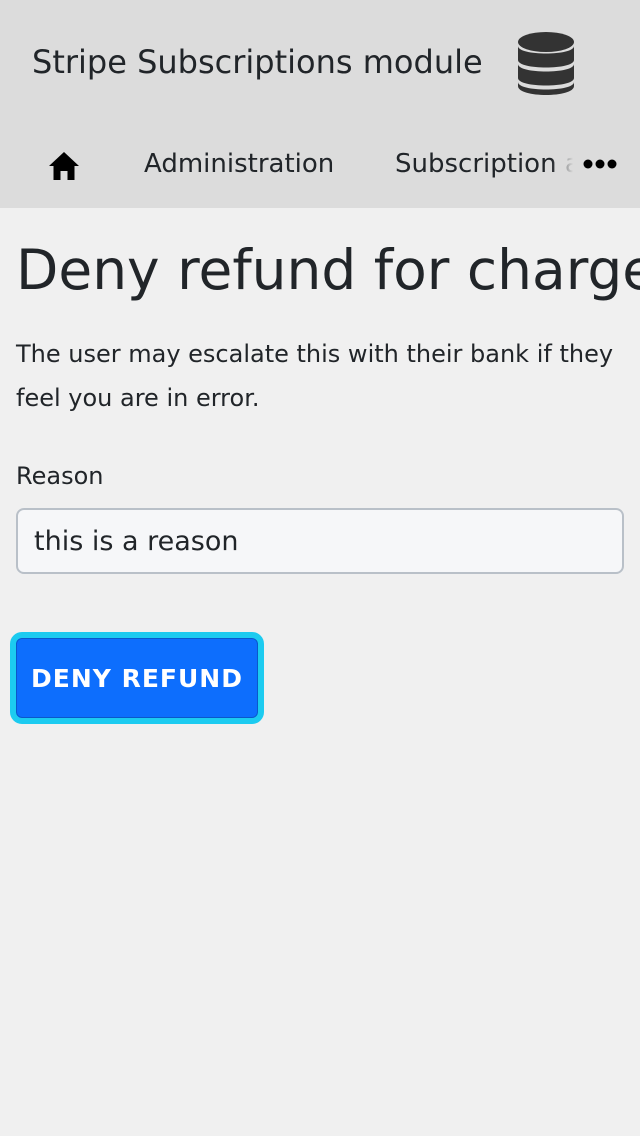 This screenshot has height=1136, width=640. I want to click on deny-refund-button: DENY REFUND, so click(137, 678).